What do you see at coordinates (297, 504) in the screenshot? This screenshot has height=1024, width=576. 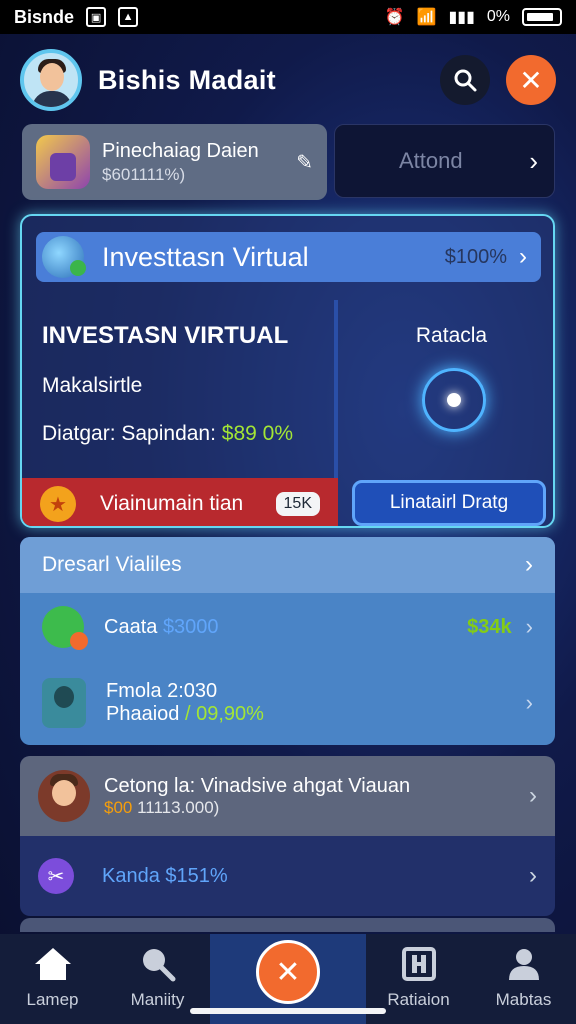 I see `reward-badge: 15K` at bounding box center [297, 504].